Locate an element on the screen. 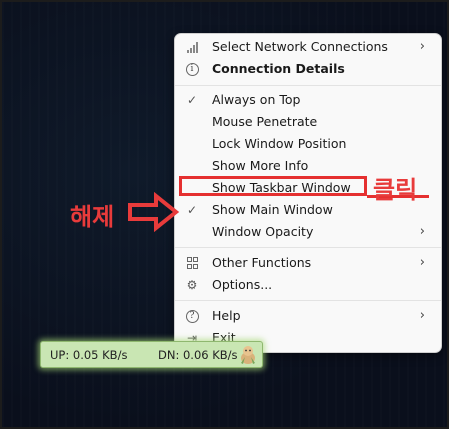 The width and height of the screenshot is (449, 429). menu-item-select-network-connections: Select Network Connections › is located at coordinates (308, 47).